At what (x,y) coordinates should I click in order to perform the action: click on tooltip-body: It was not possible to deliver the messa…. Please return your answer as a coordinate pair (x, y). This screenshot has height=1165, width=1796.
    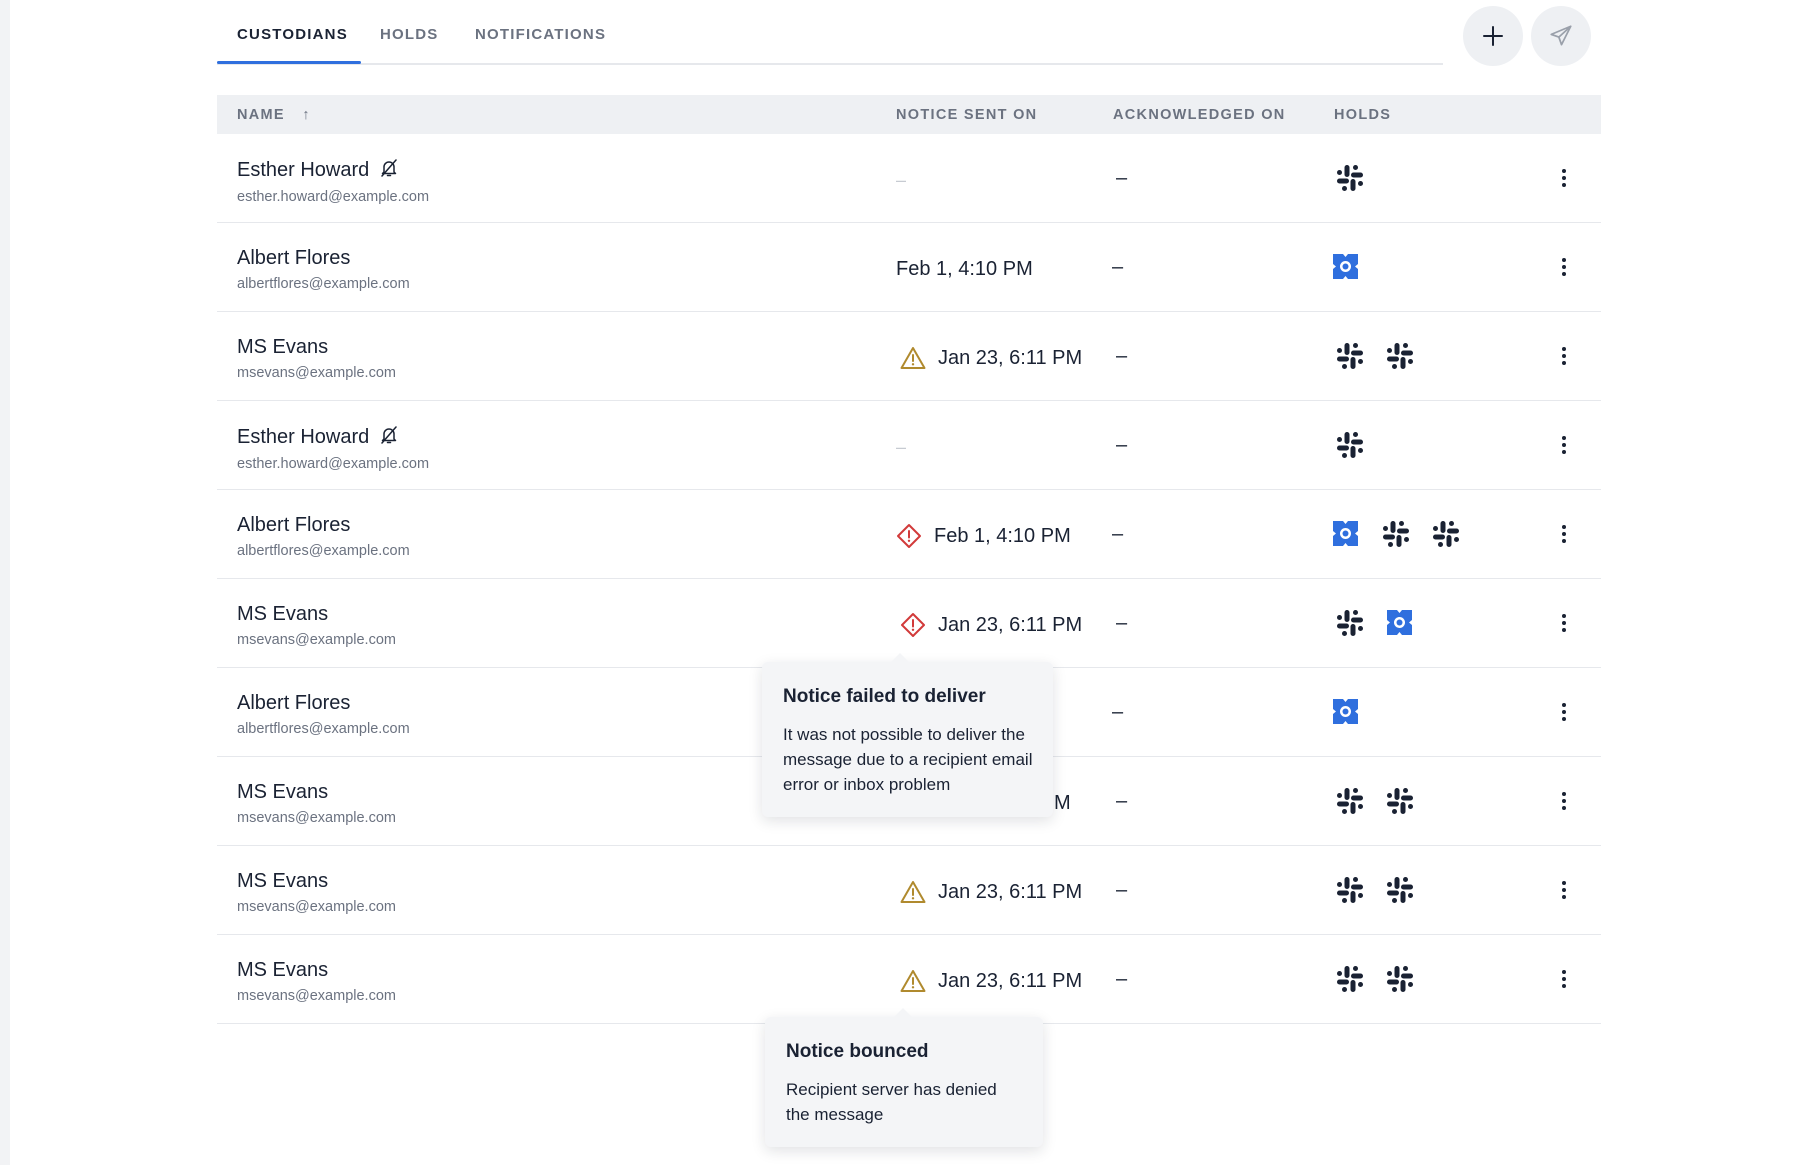
    Looking at the image, I should click on (908, 759).